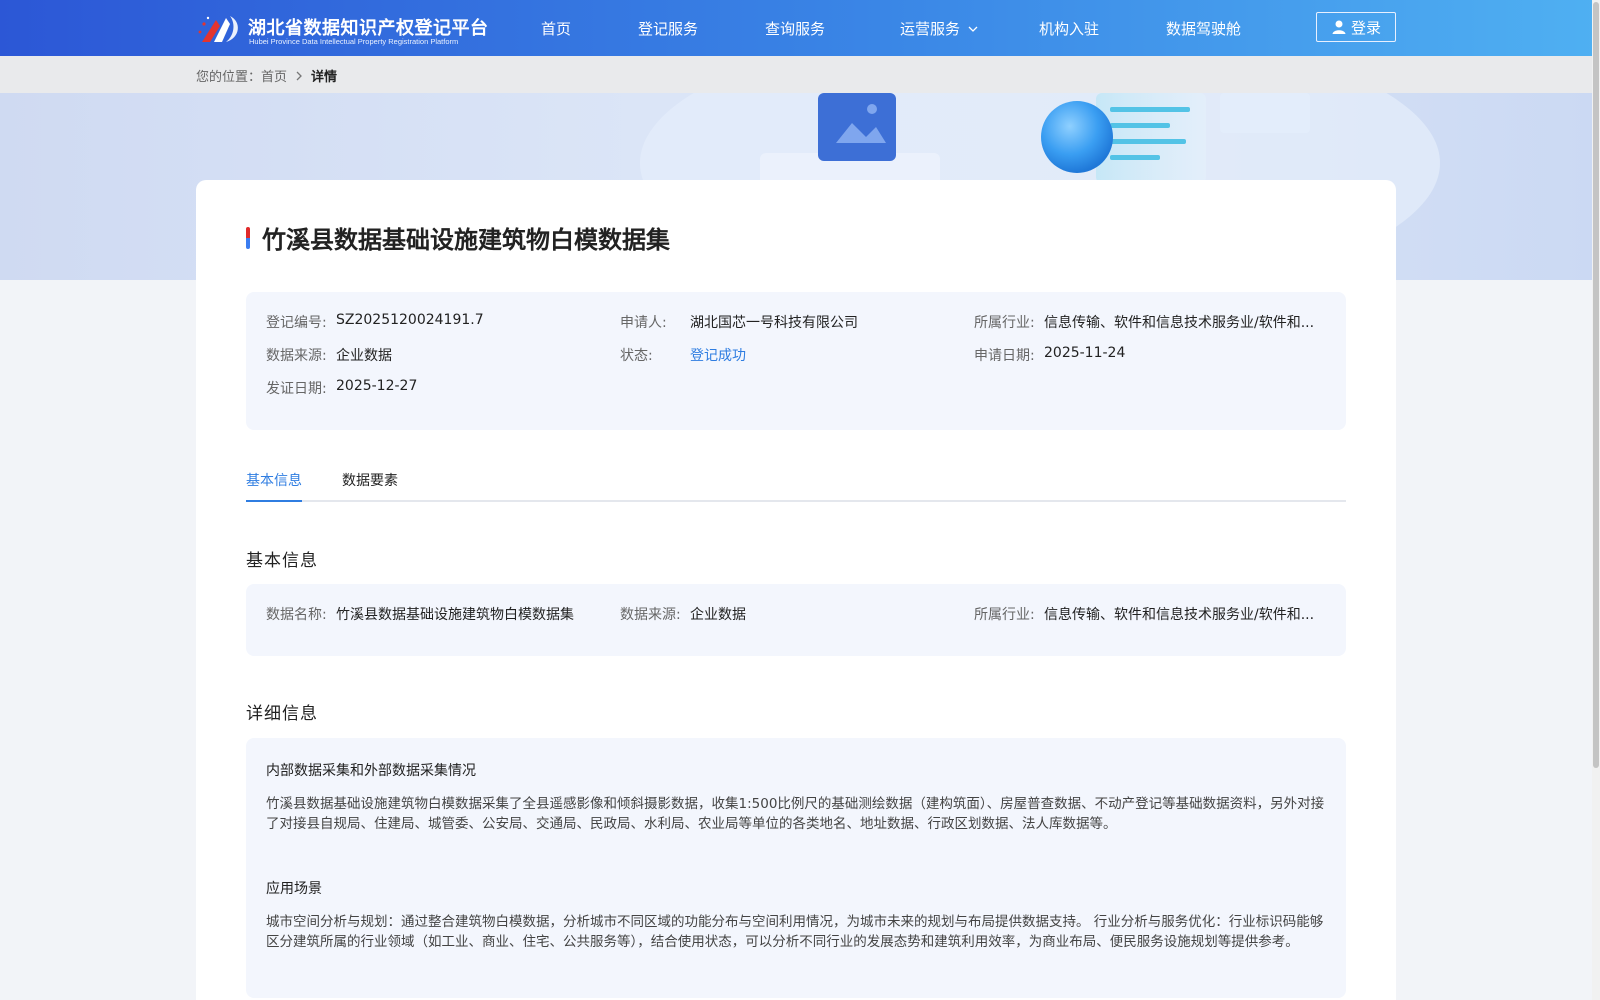  Describe the element at coordinates (796, 486) in the screenshot. I see `detail-tabs: 基本信息 数据要素` at that location.